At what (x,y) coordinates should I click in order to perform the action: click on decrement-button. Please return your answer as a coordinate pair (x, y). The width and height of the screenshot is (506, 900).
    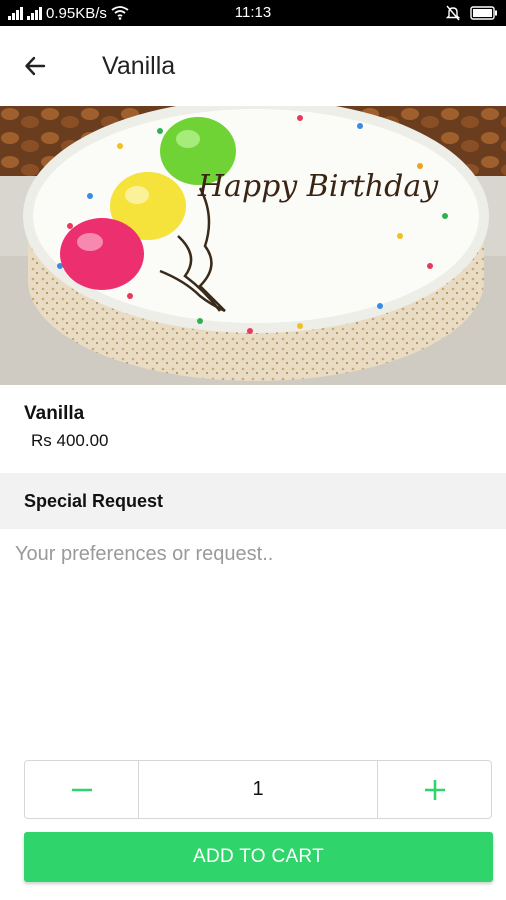
    Looking at the image, I should click on (81, 789).